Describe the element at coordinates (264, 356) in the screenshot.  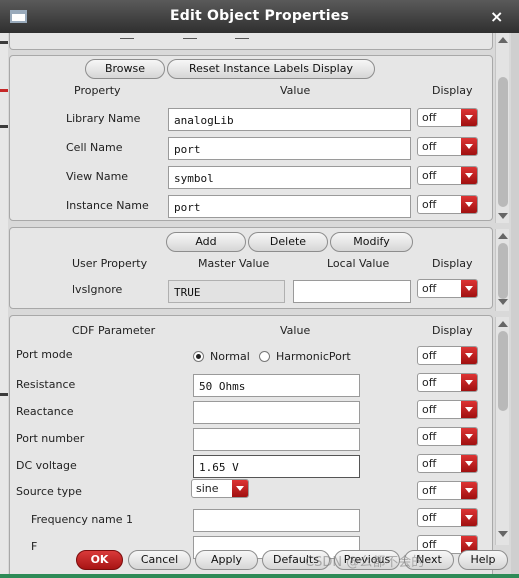
I see `port-mode-harmonic-radio` at that location.